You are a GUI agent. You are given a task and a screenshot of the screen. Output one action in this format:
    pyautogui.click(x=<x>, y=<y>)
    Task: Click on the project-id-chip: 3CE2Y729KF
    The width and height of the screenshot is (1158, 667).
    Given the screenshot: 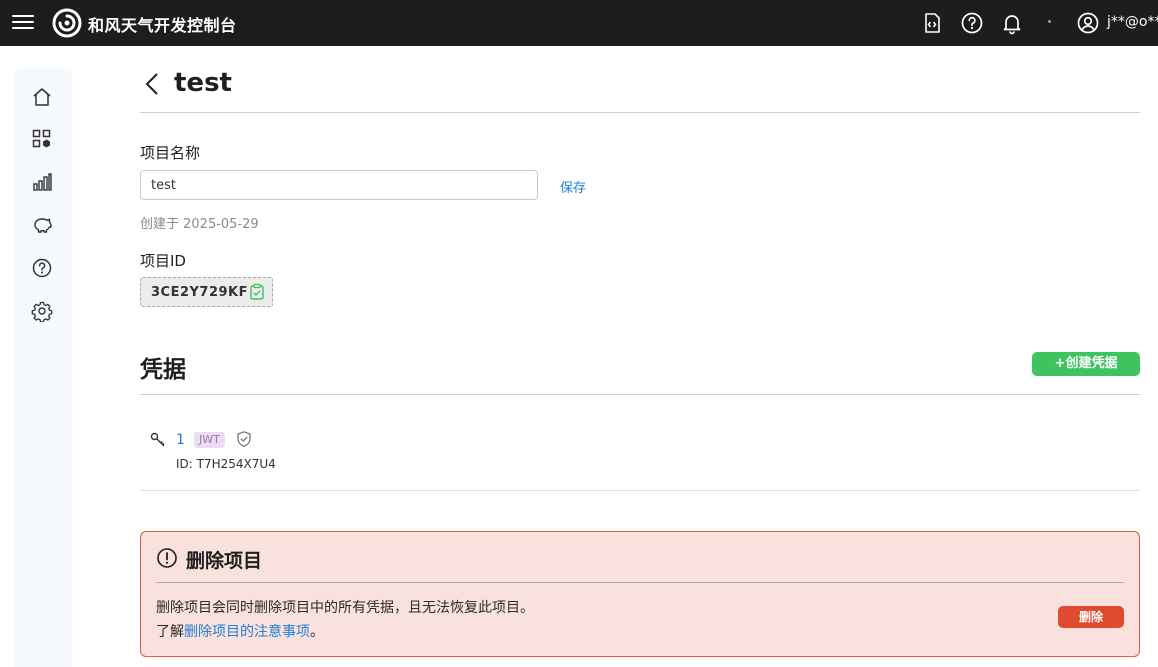 What is the action you would take?
    pyautogui.click(x=206, y=292)
    